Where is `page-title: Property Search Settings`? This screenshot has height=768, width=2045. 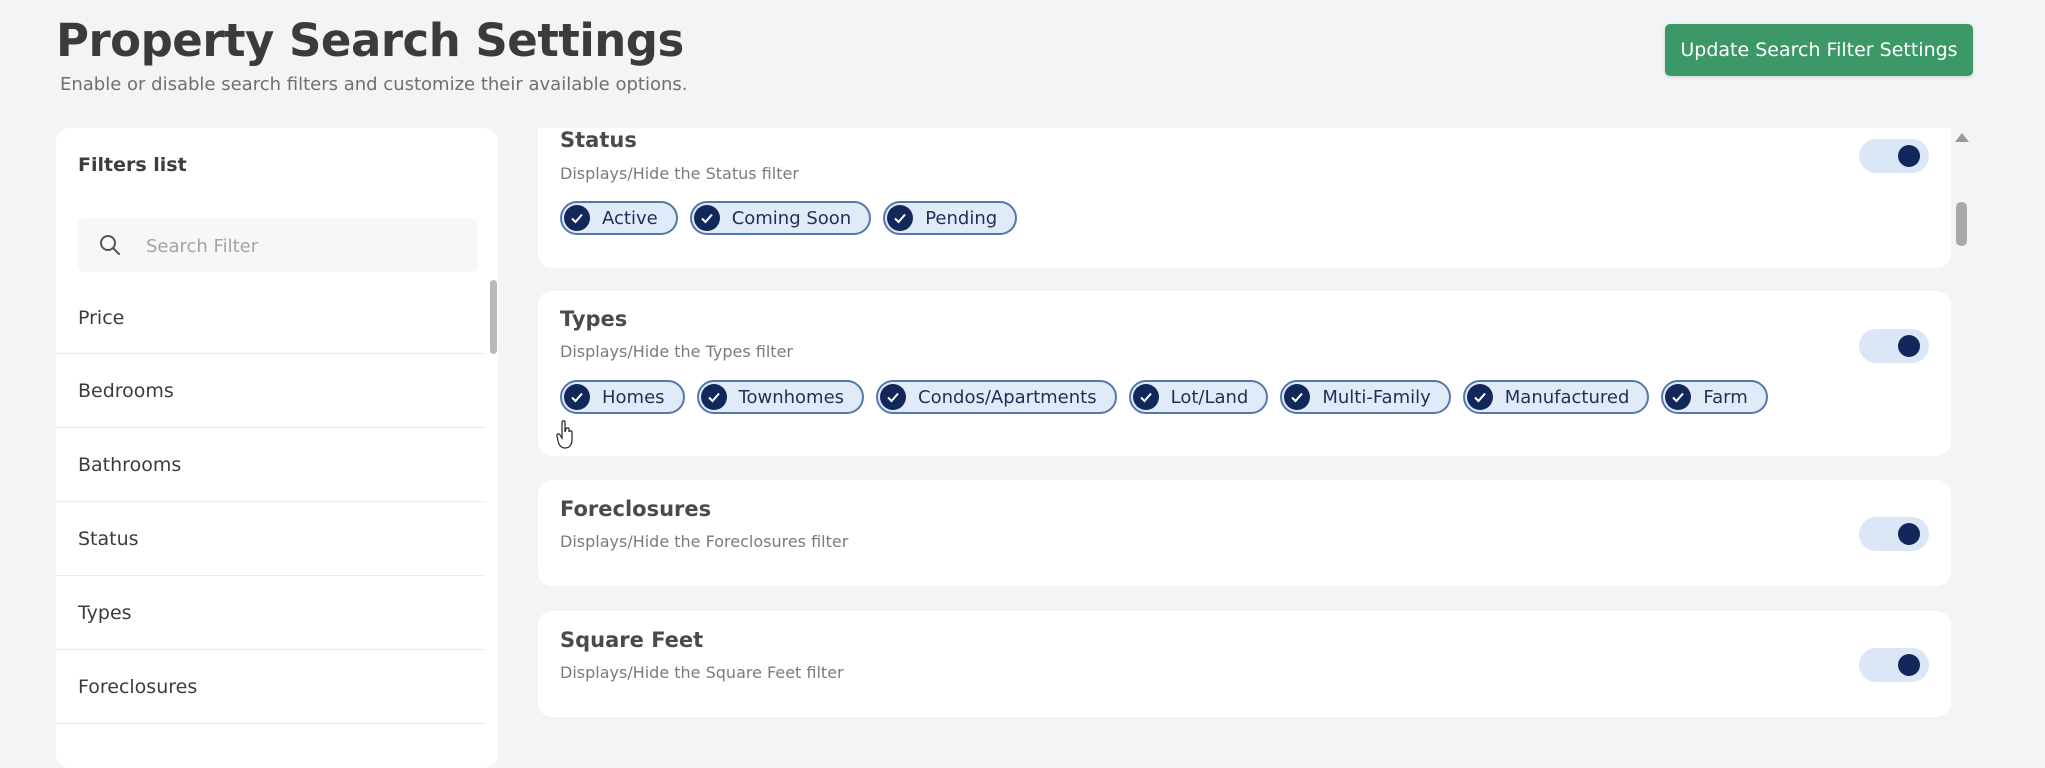
page-title: Property Search Settings is located at coordinates (370, 40).